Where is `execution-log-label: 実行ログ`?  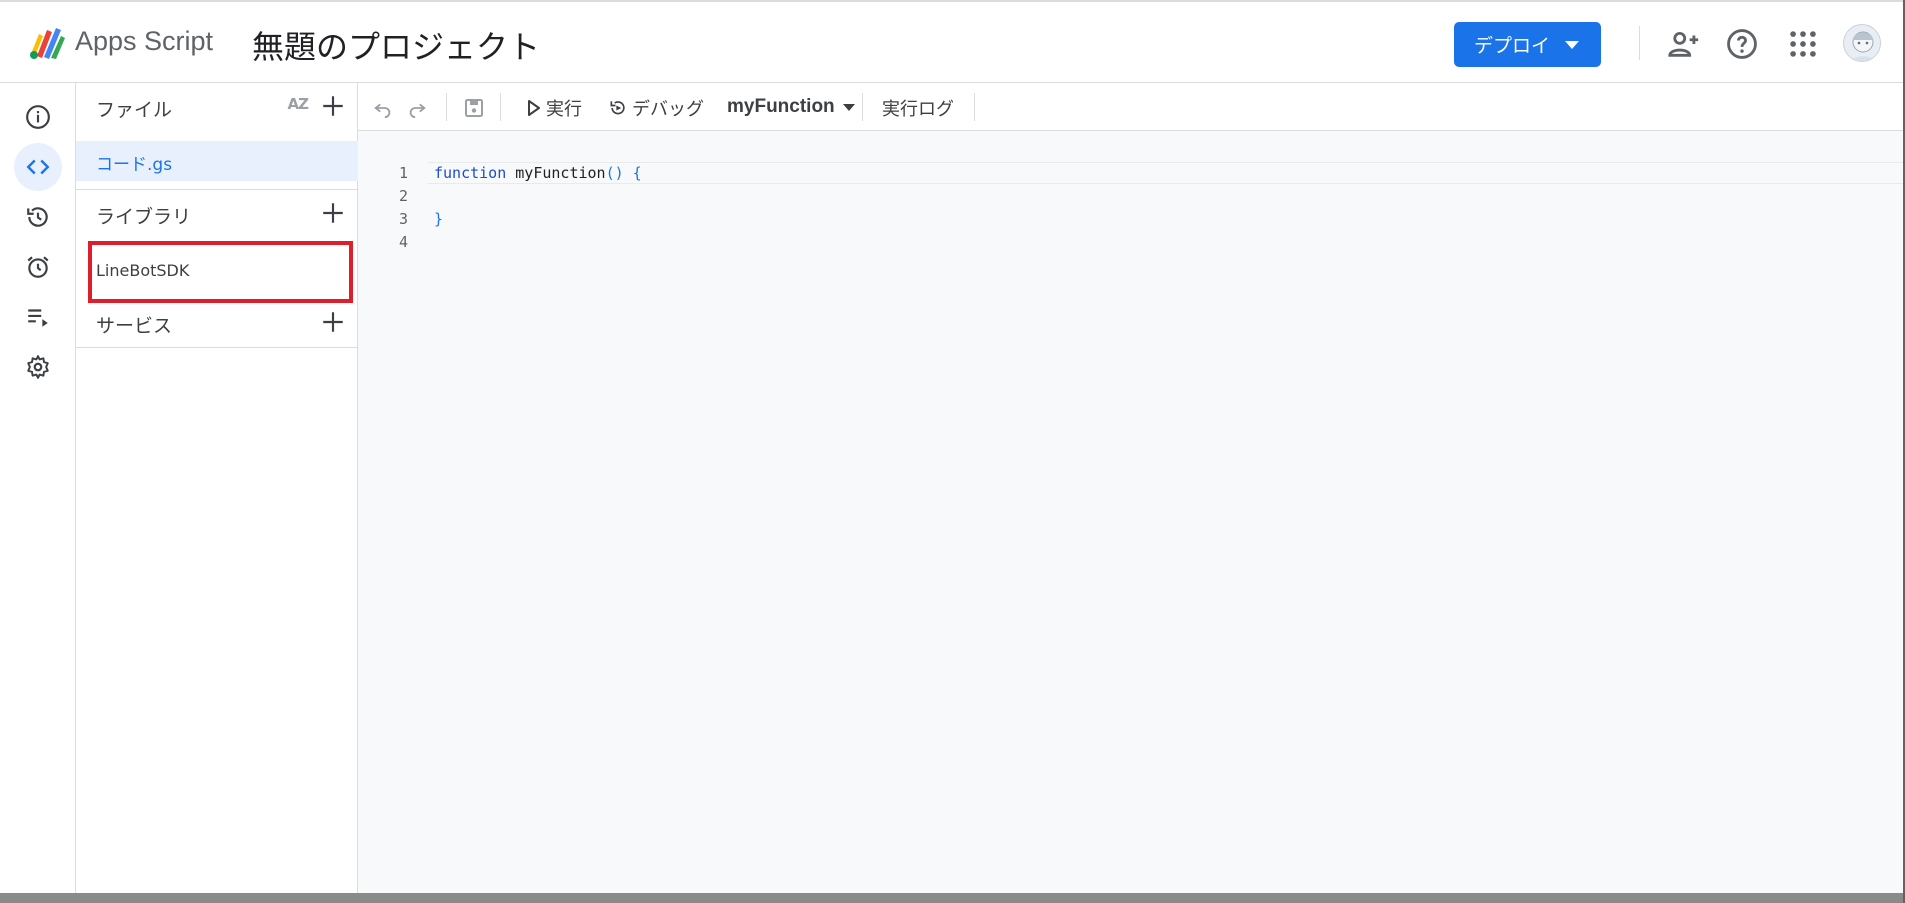 execution-log-label: 実行ログ is located at coordinates (918, 109).